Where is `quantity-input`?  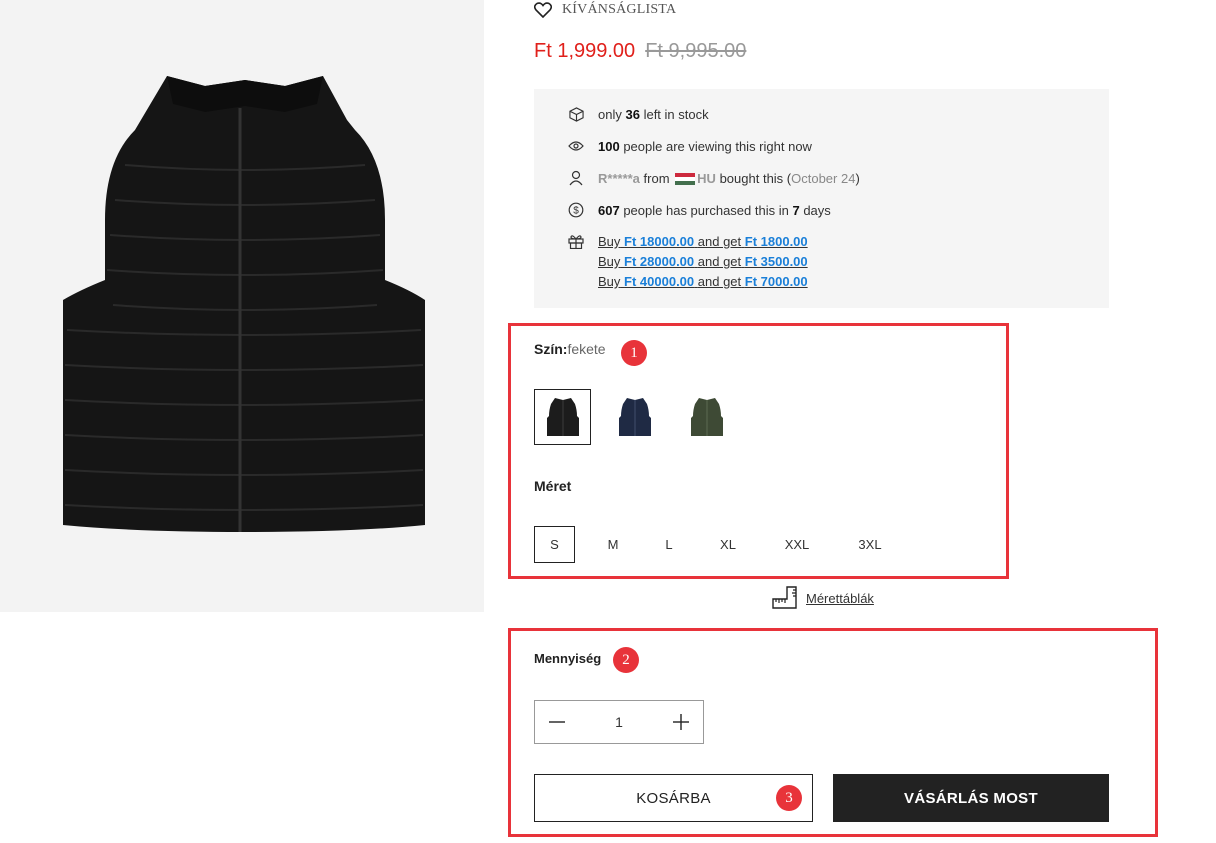
quantity-input is located at coordinates (619, 722).